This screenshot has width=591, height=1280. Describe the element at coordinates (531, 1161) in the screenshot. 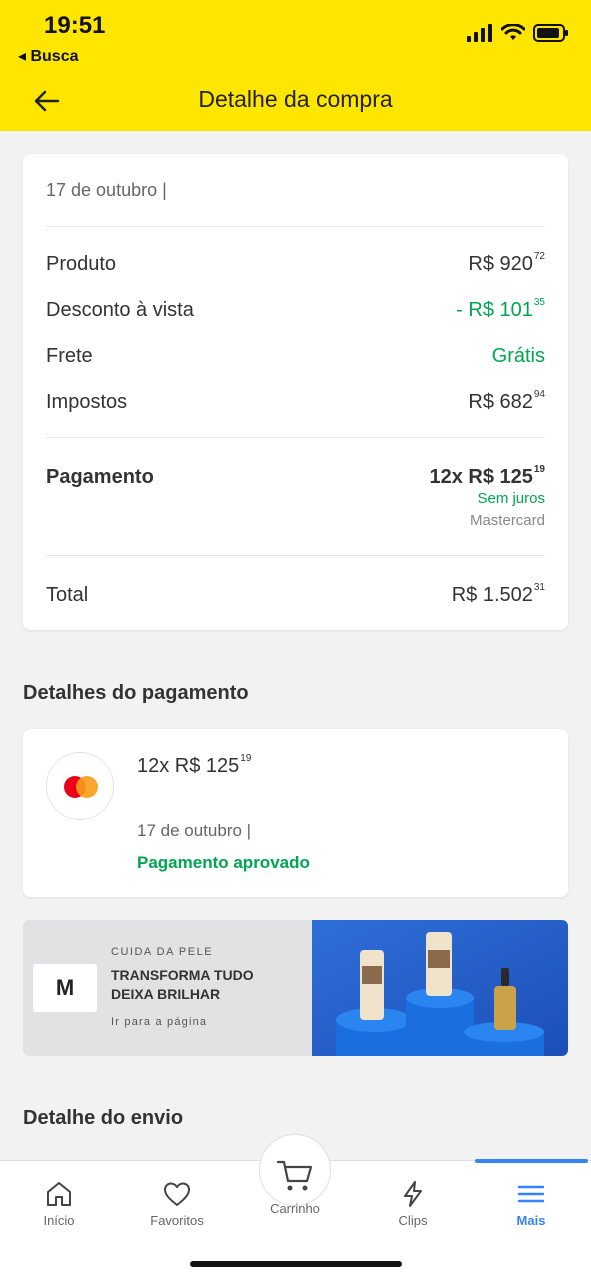

I see `active-tab-indicator` at that location.